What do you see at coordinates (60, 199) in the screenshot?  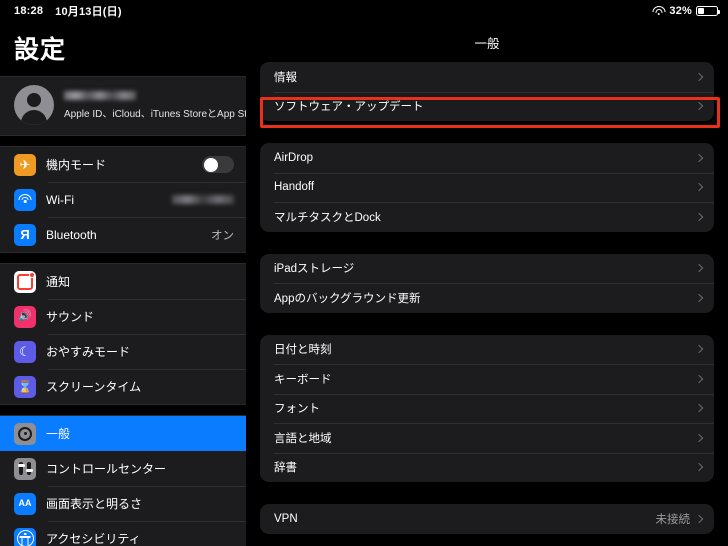 I see `sidebar-item-label: Wi-Fi` at bounding box center [60, 199].